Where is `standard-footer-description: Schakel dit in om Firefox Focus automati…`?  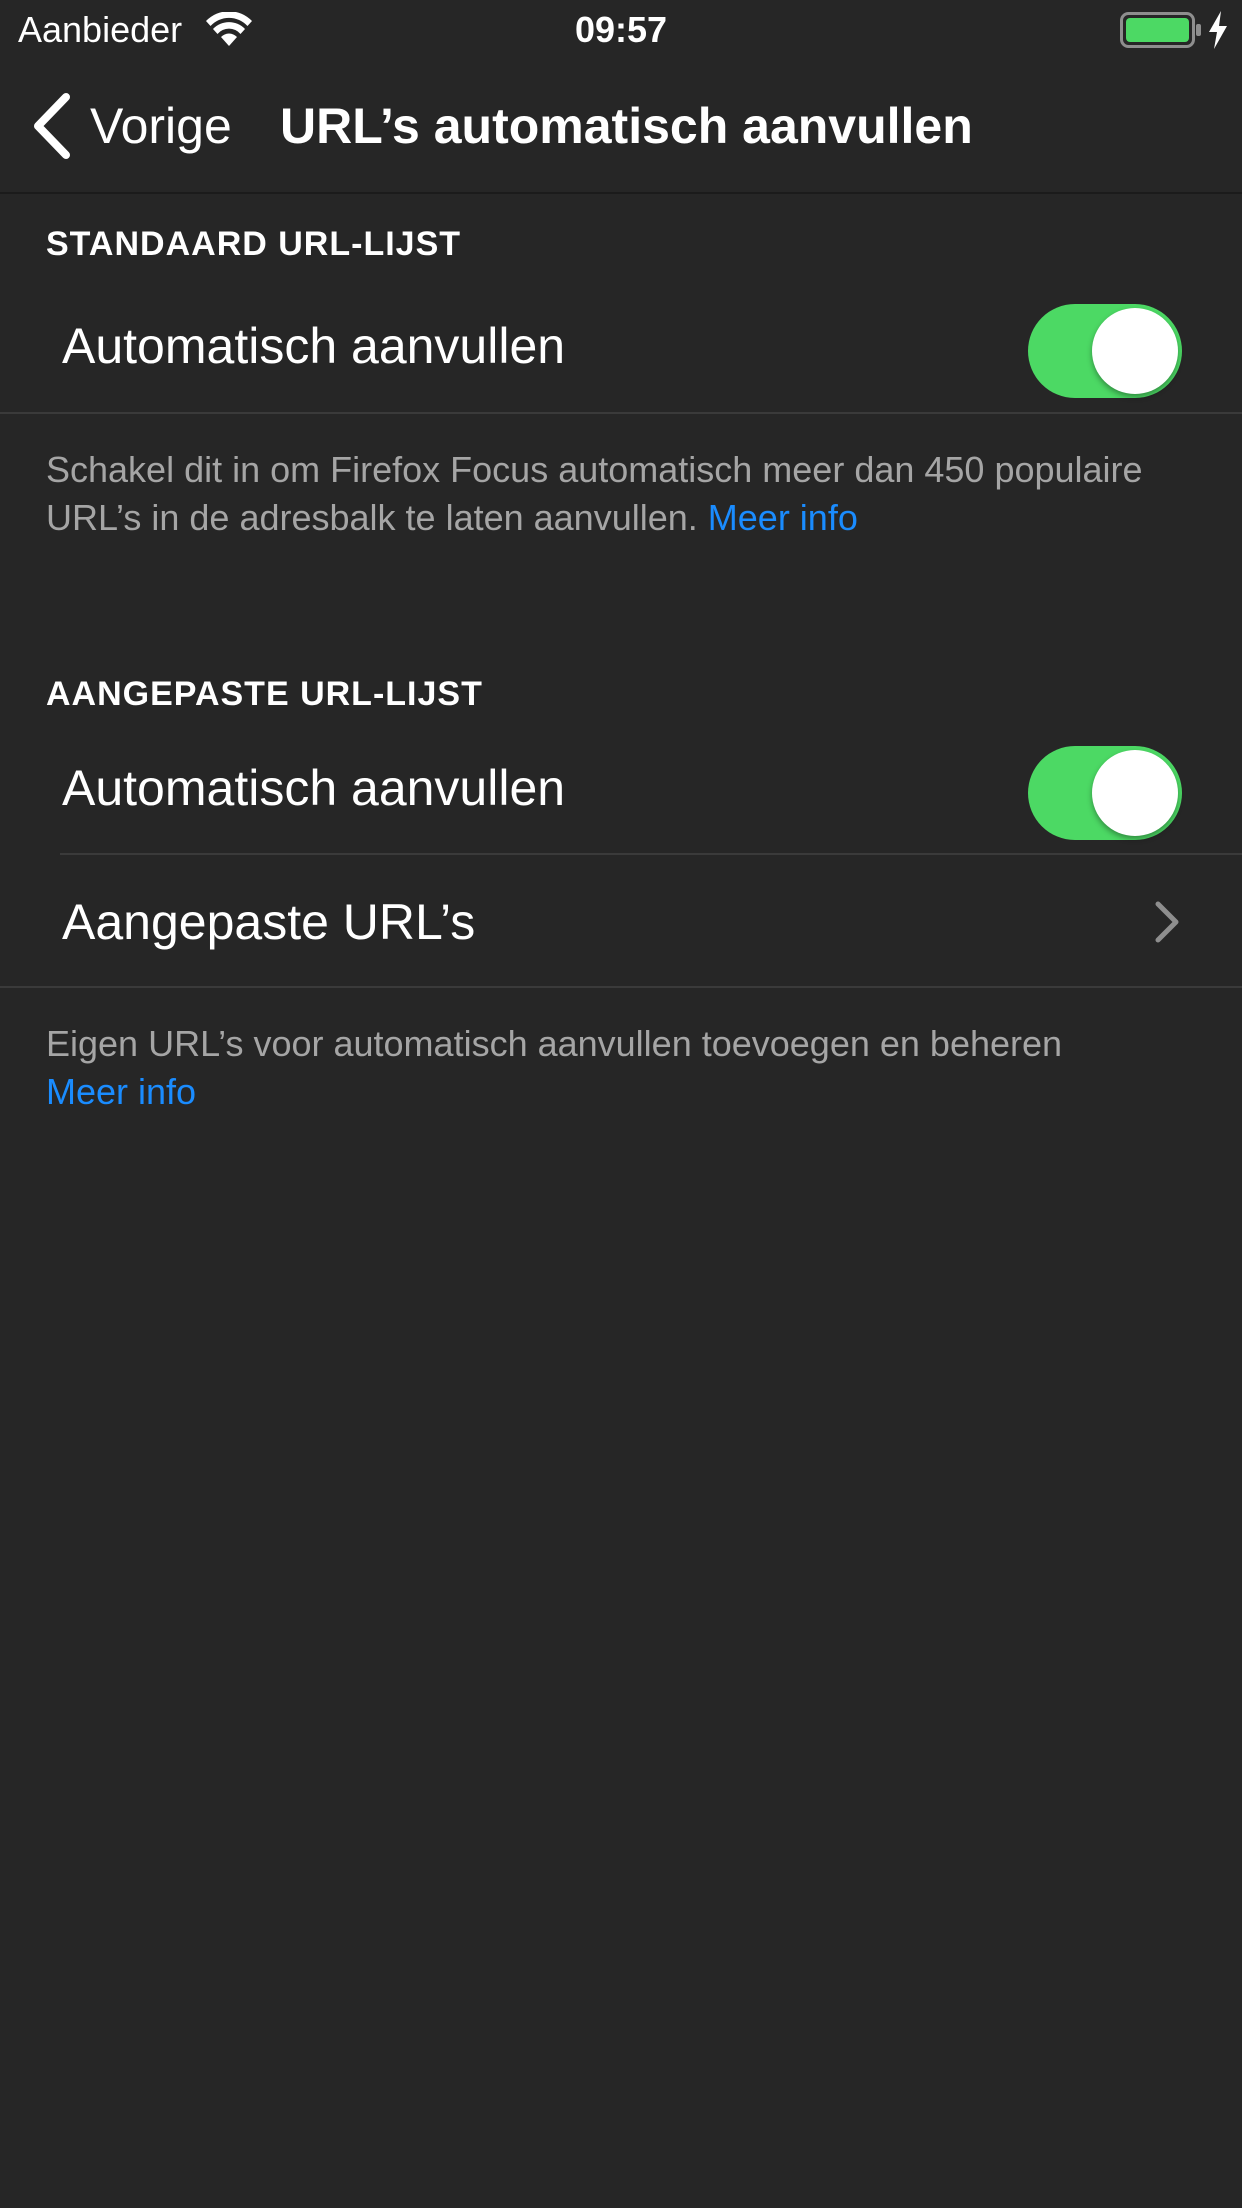 standard-footer-description: Schakel dit in om Firefox Focus automati… is located at coordinates (621, 494).